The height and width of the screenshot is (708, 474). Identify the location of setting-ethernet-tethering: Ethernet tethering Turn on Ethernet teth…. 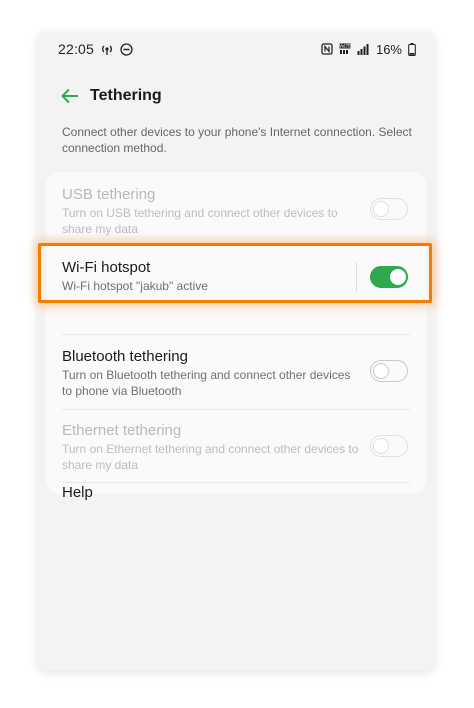
(236, 445).